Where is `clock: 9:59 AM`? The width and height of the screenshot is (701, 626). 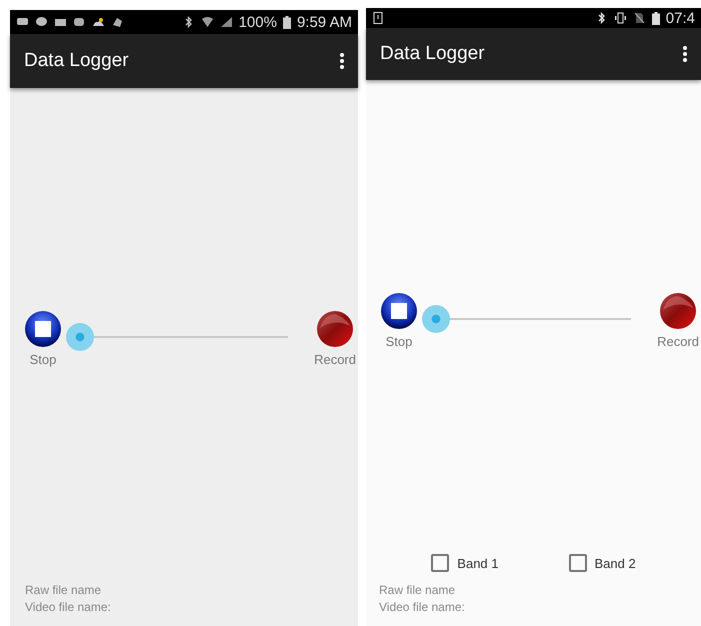
clock: 9:59 AM is located at coordinates (324, 22).